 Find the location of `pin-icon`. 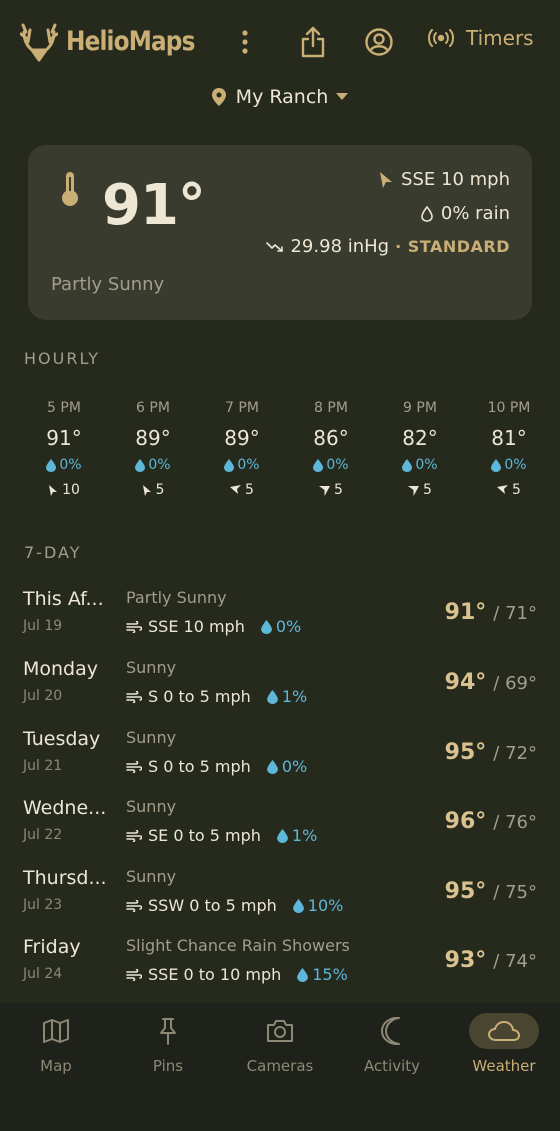

pin-icon is located at coordinates (168, 1031).